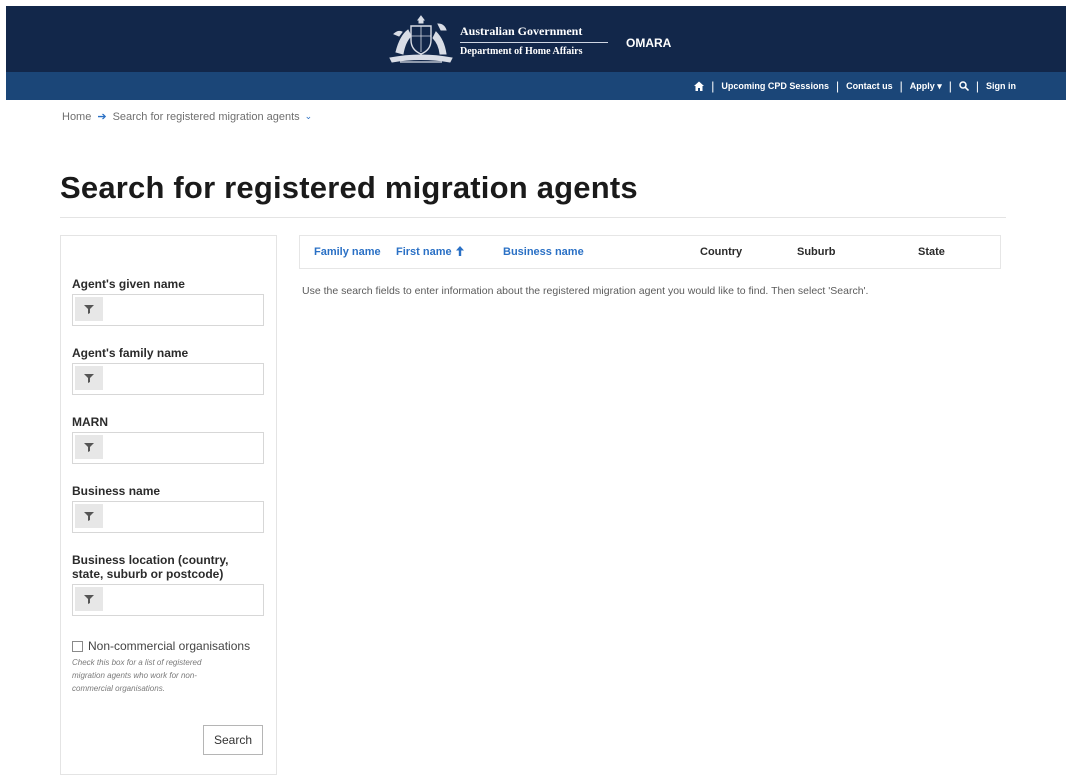  Describe the element at coordinates (521, 31) in the screenshot. I see `gov-line-1: Australian Government` at that location.